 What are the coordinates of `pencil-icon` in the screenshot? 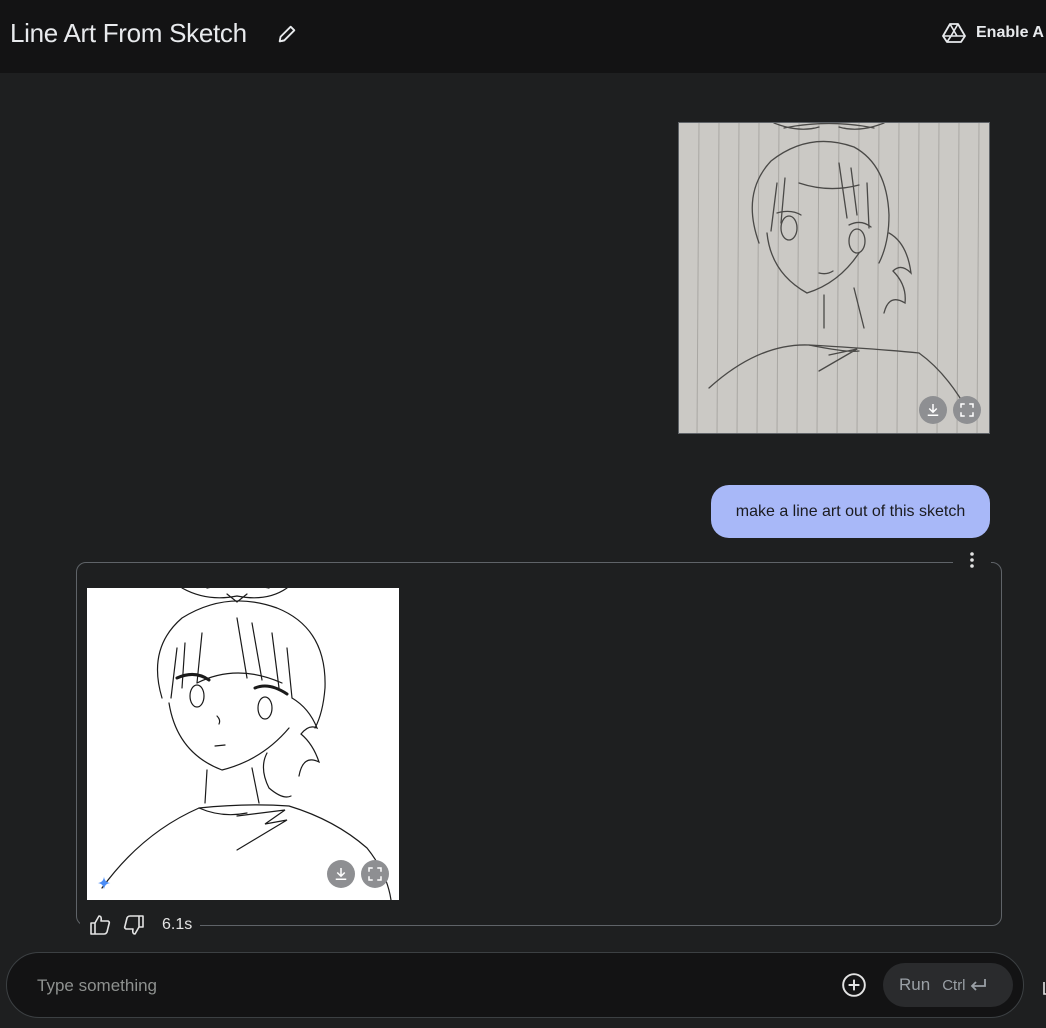 It's located at (287, 34).